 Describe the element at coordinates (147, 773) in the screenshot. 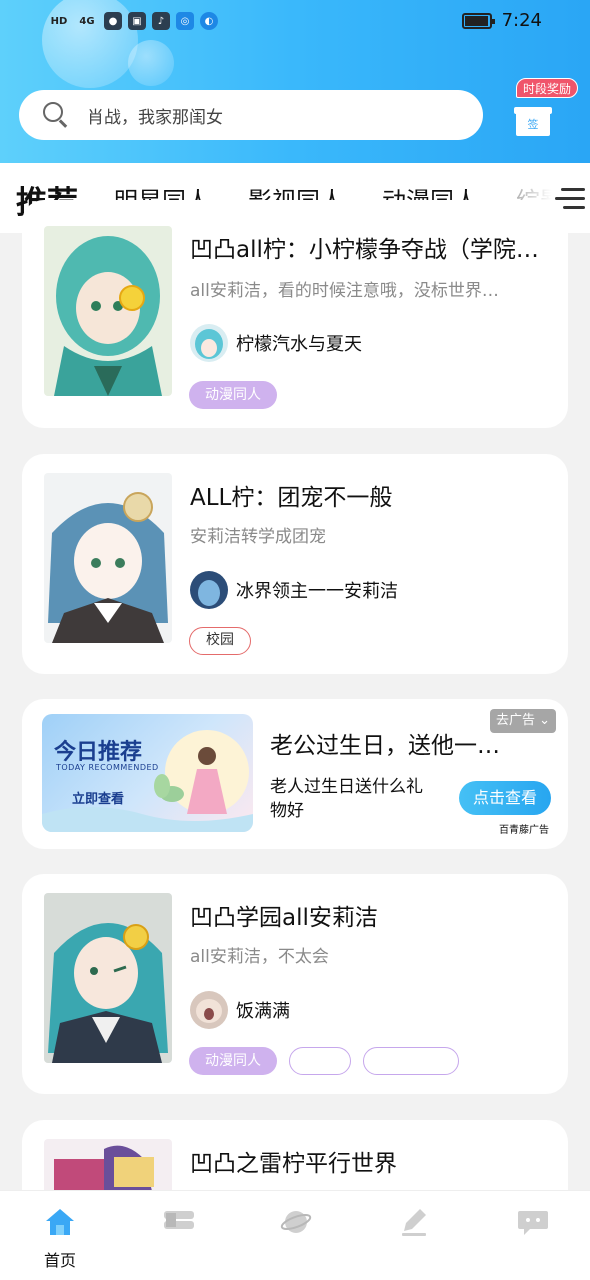

I see `ad-banner: 今日推荐 TODAY RECOMMENDED 立即查看` at that location.